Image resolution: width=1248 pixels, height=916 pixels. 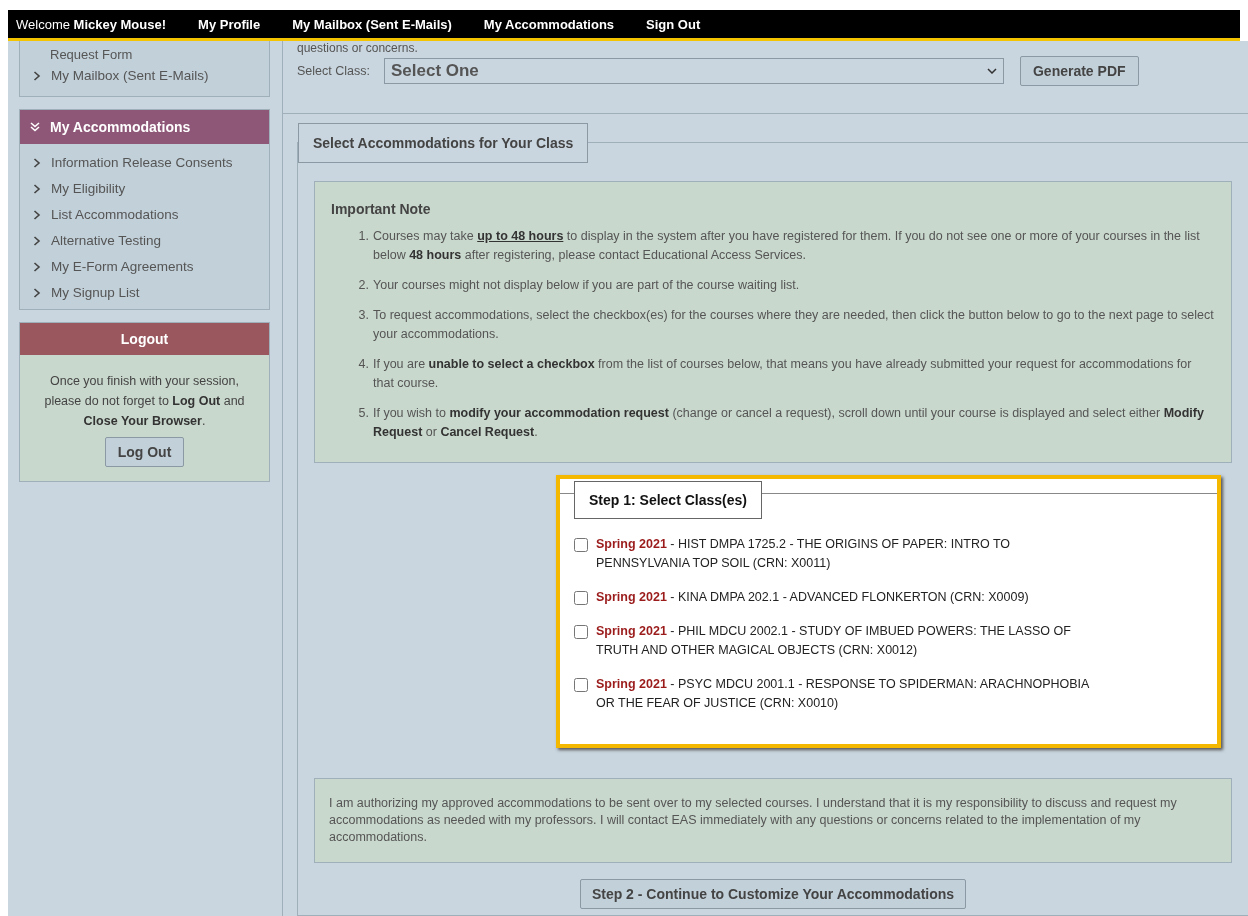 I want to click on list-number: 3., so click(x=363, y=315).